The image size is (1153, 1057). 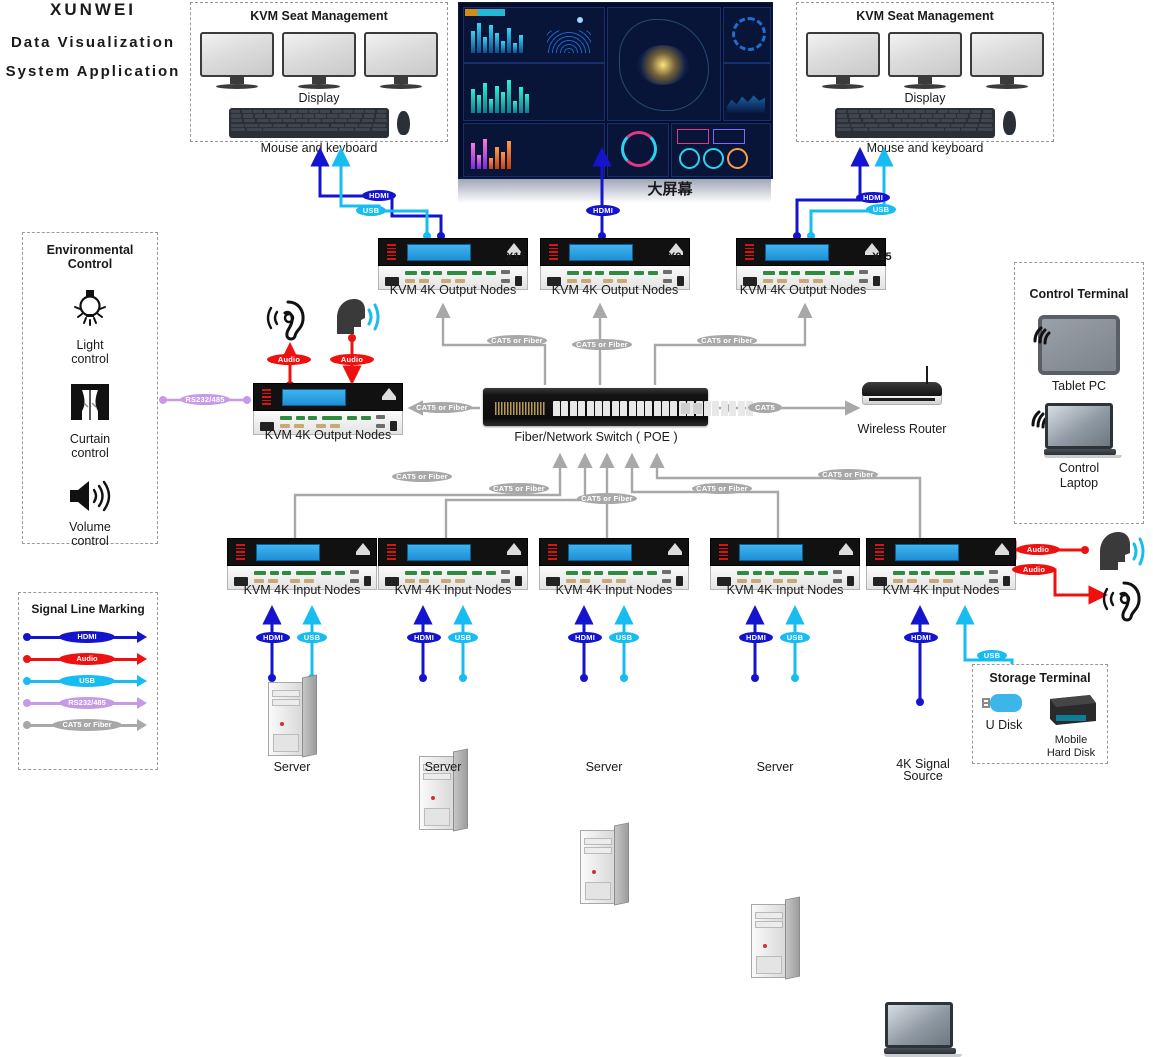 I want to click on network-switch, so click(x=618, y=407).